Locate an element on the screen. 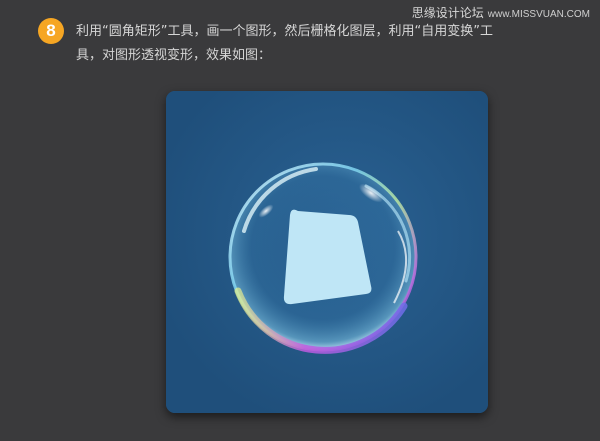  site-watermark: 思缘设计论坛 www.MISSVUAN.COM is located at coordinates (501, 12).